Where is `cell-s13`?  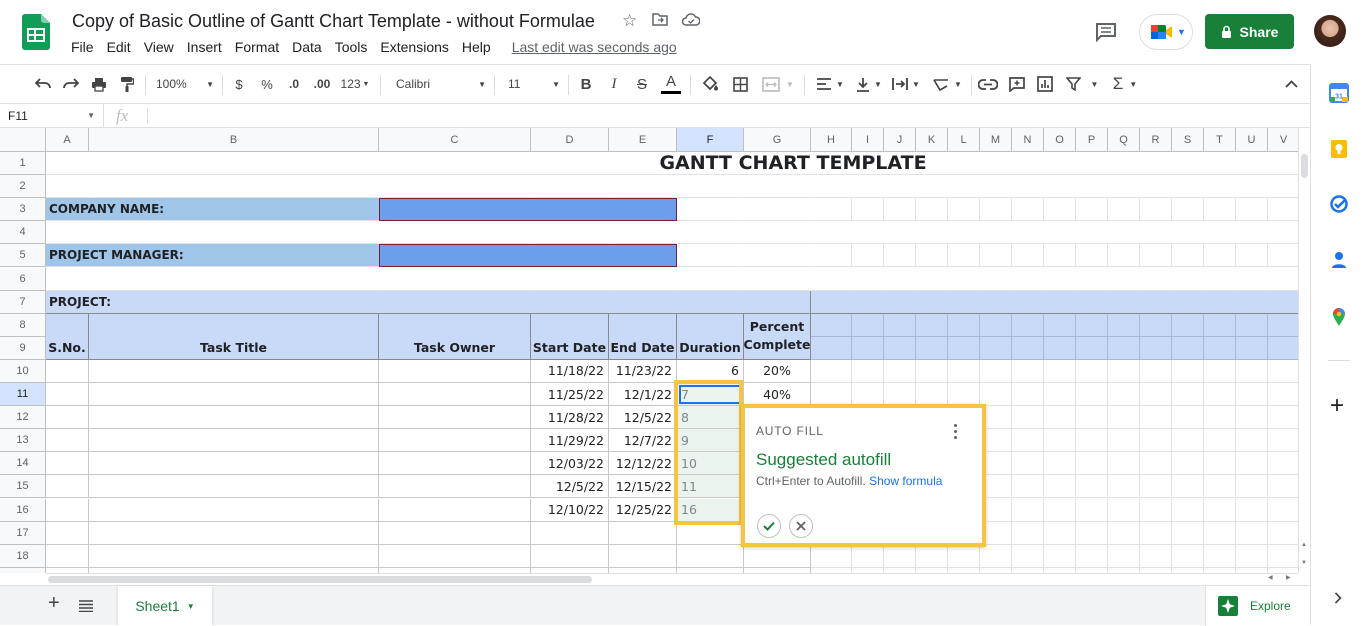 cell-s13 is located at coordinates (1188, 441).